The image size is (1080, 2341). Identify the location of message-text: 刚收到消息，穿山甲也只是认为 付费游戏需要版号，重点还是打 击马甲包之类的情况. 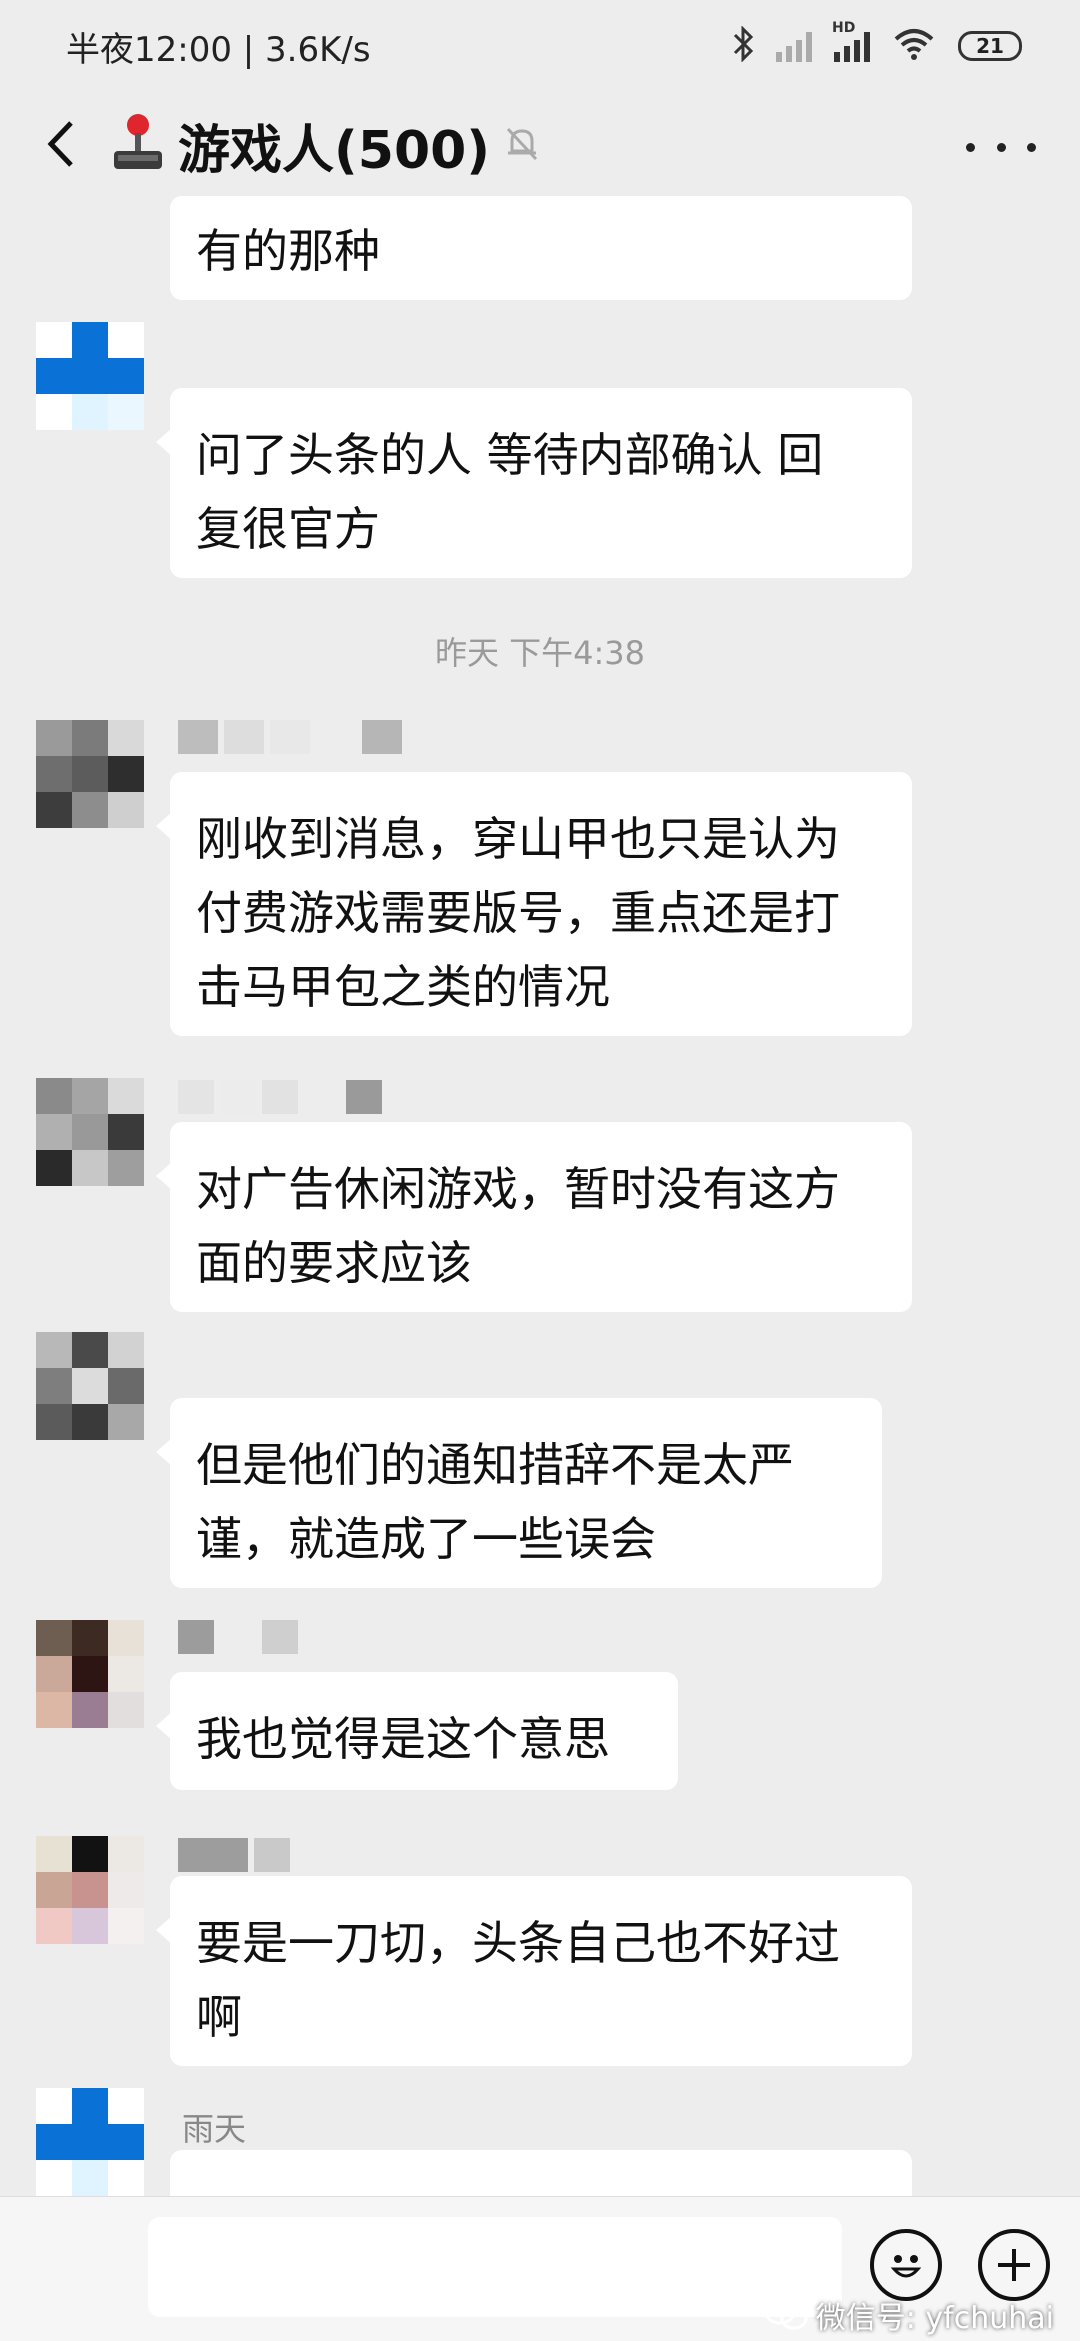
(518, 913).